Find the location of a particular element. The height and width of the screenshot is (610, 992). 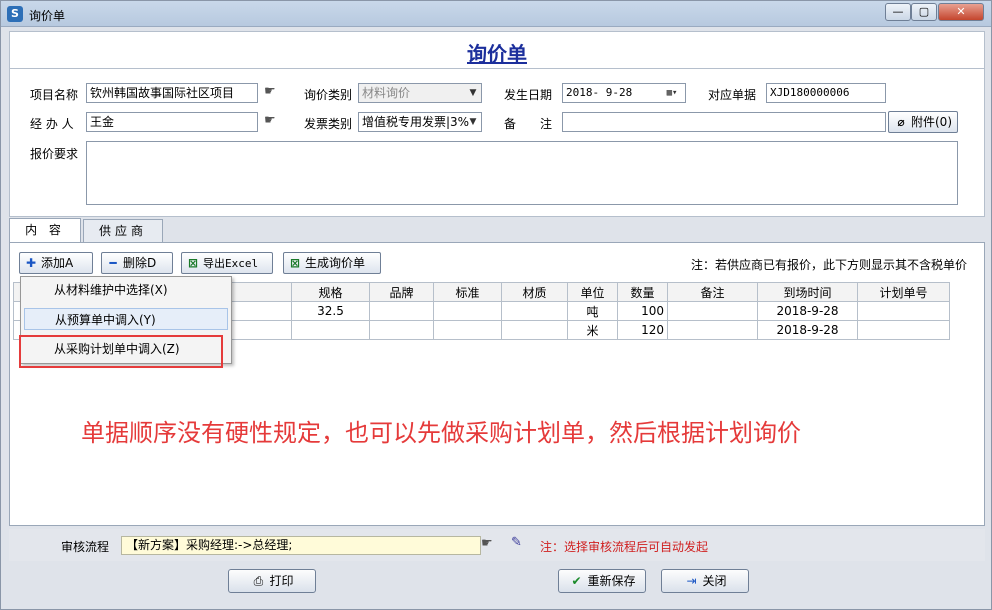

inquiry-type-value: 材料询价 is located at coordinates (386, 93).